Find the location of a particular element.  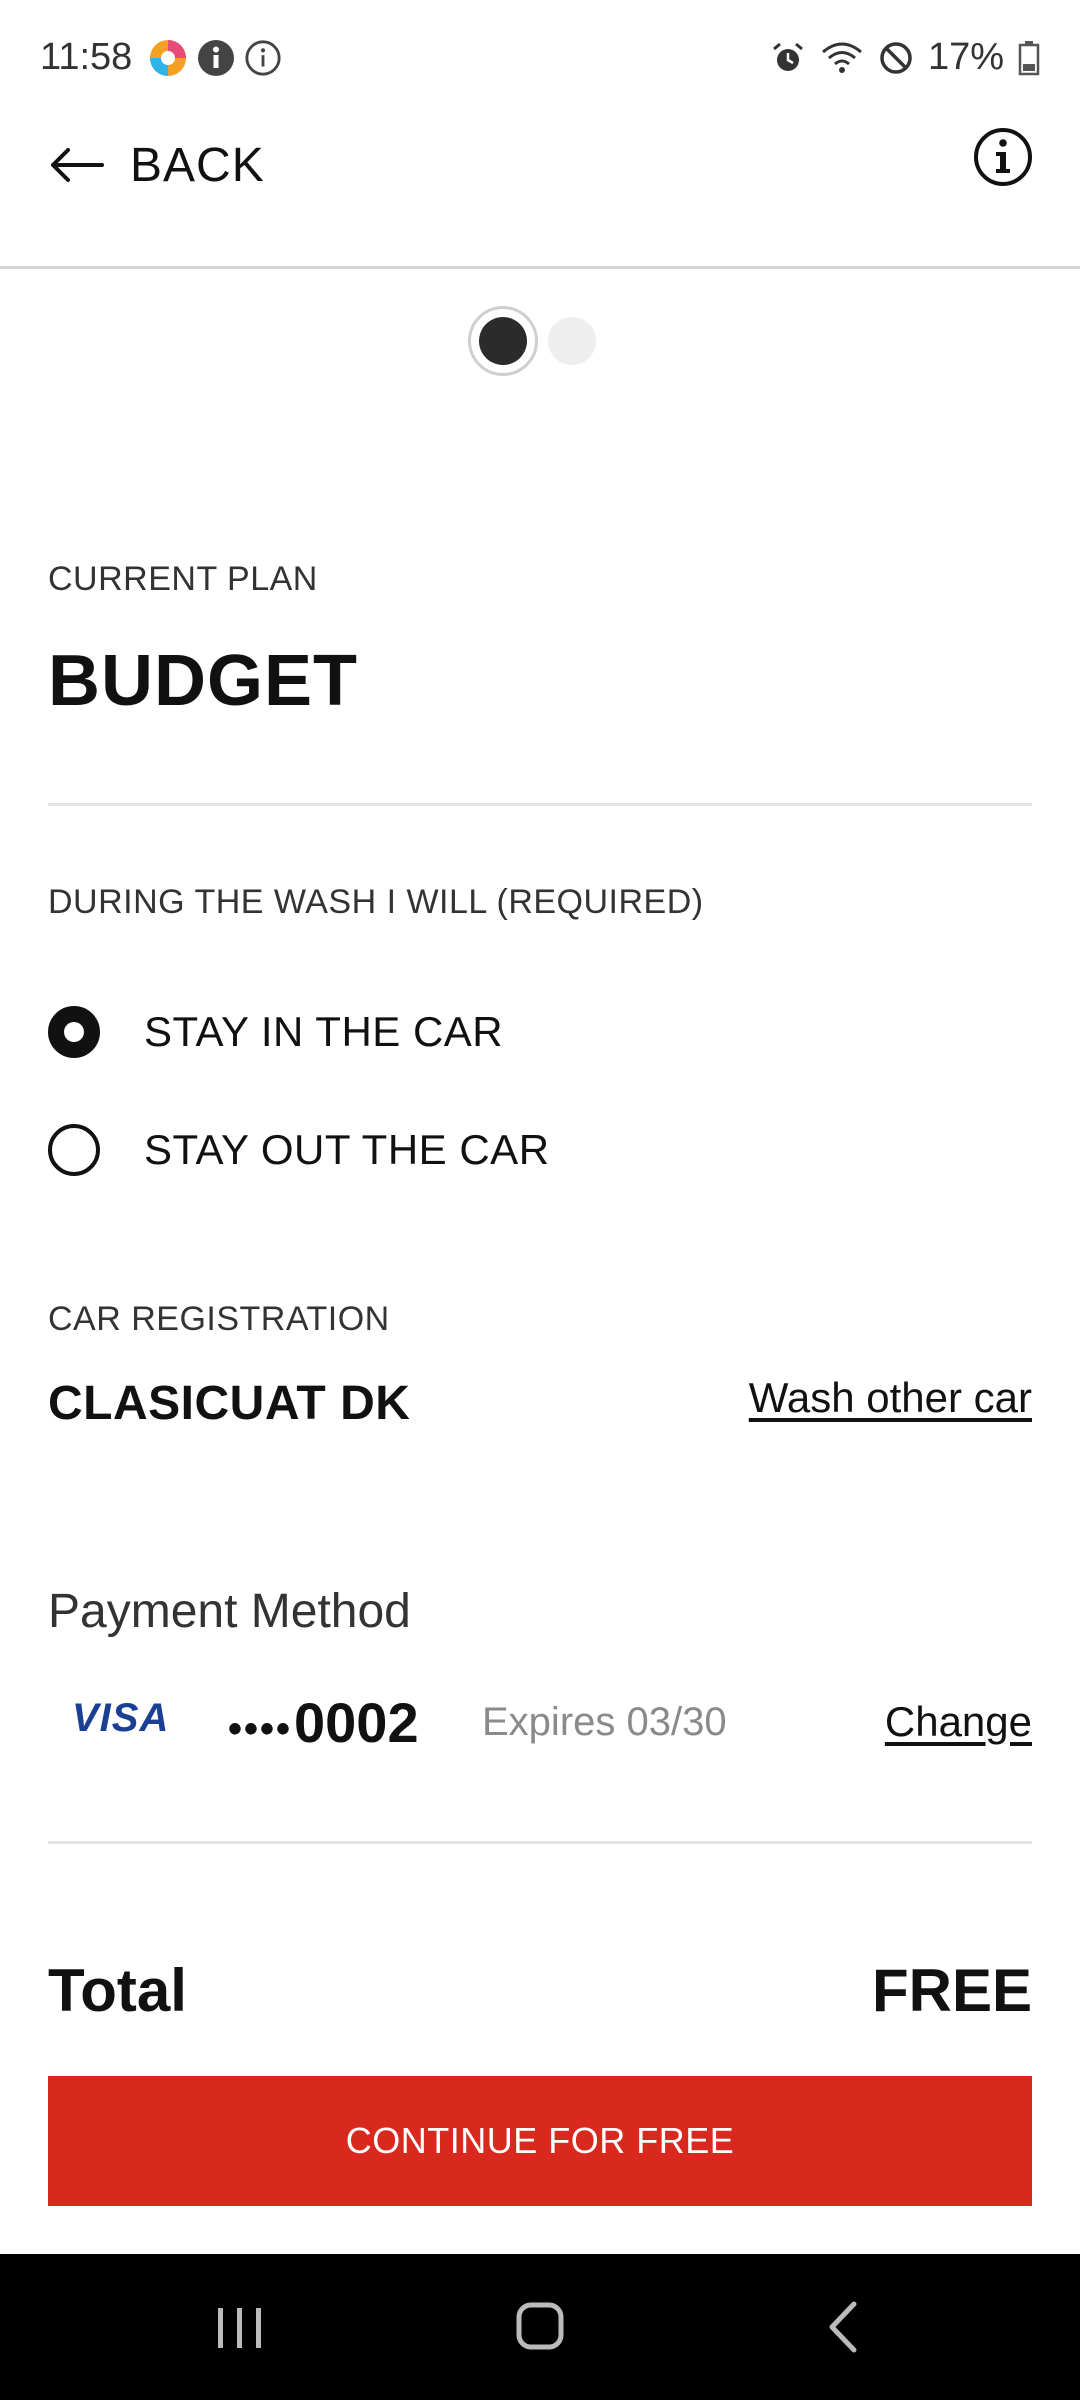

card-mask: •••• is located at coordinates (260, 1729).